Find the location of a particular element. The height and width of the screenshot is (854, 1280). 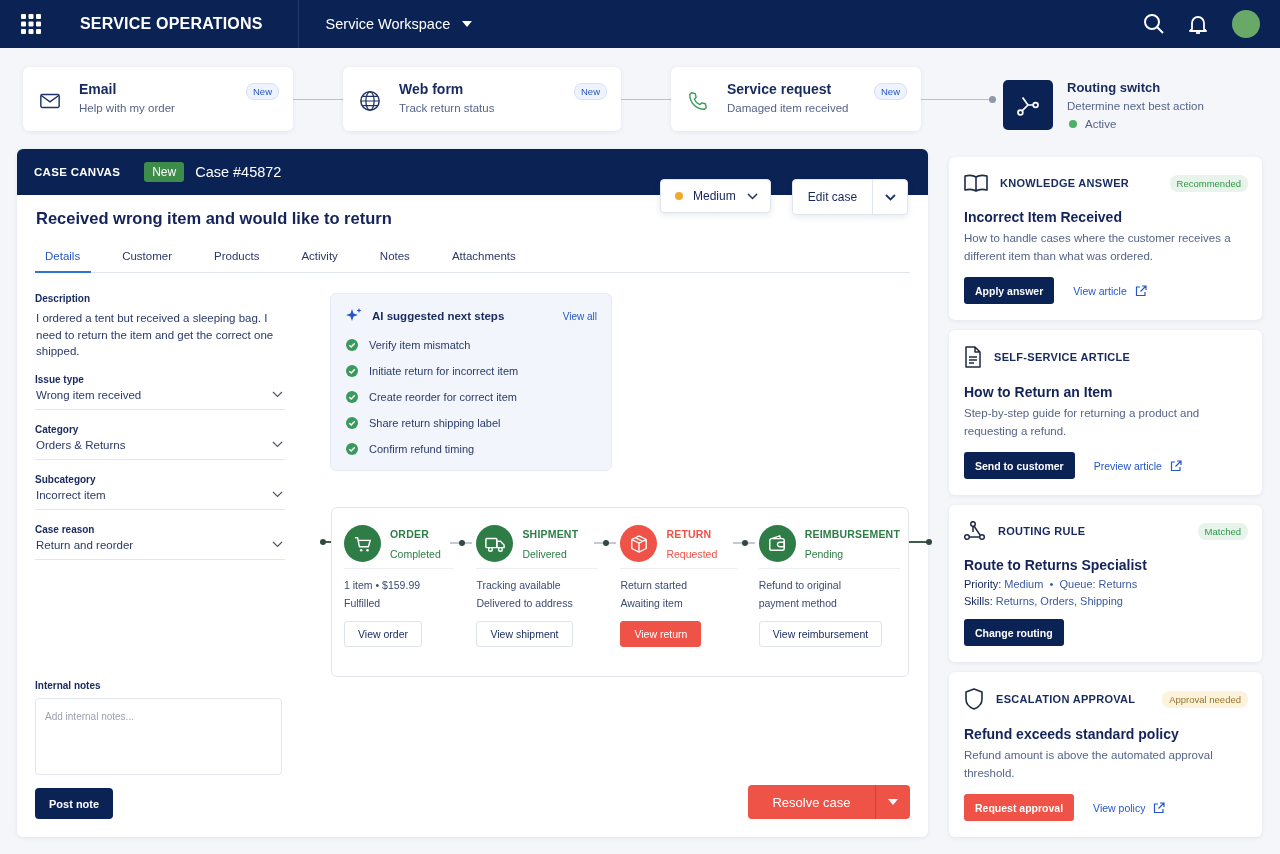

channel-subtitle: Damaged item received is located at coordinates (788, 108).